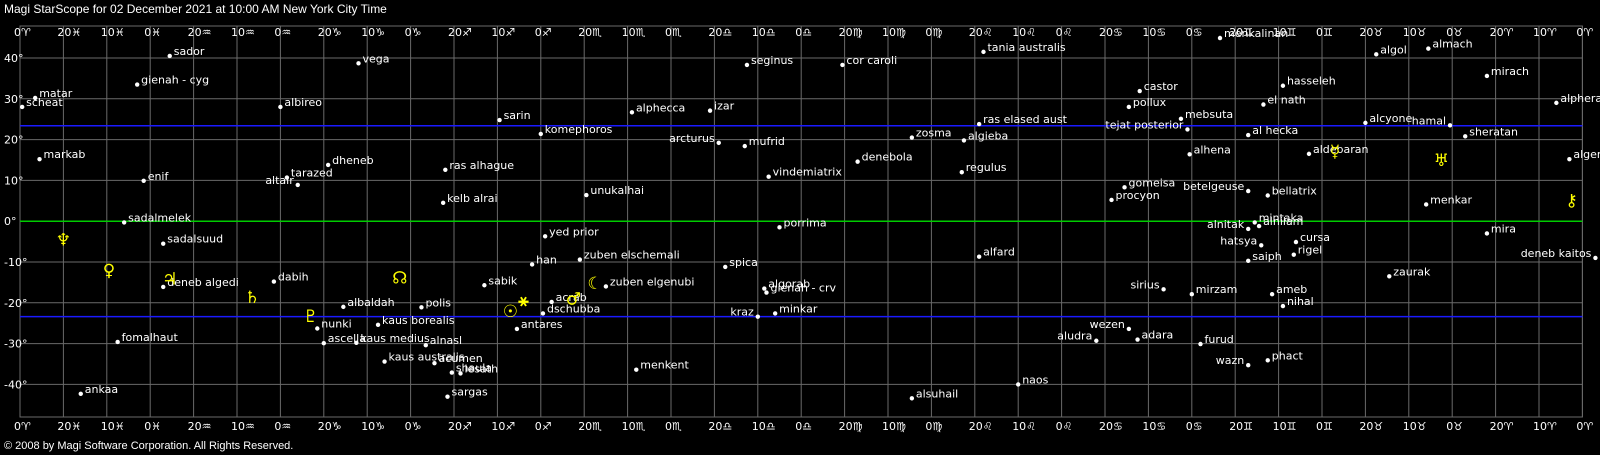 The width and height of the screenshot is (1600, 455). I want to click on star-label: castor, so click(1161, 86).